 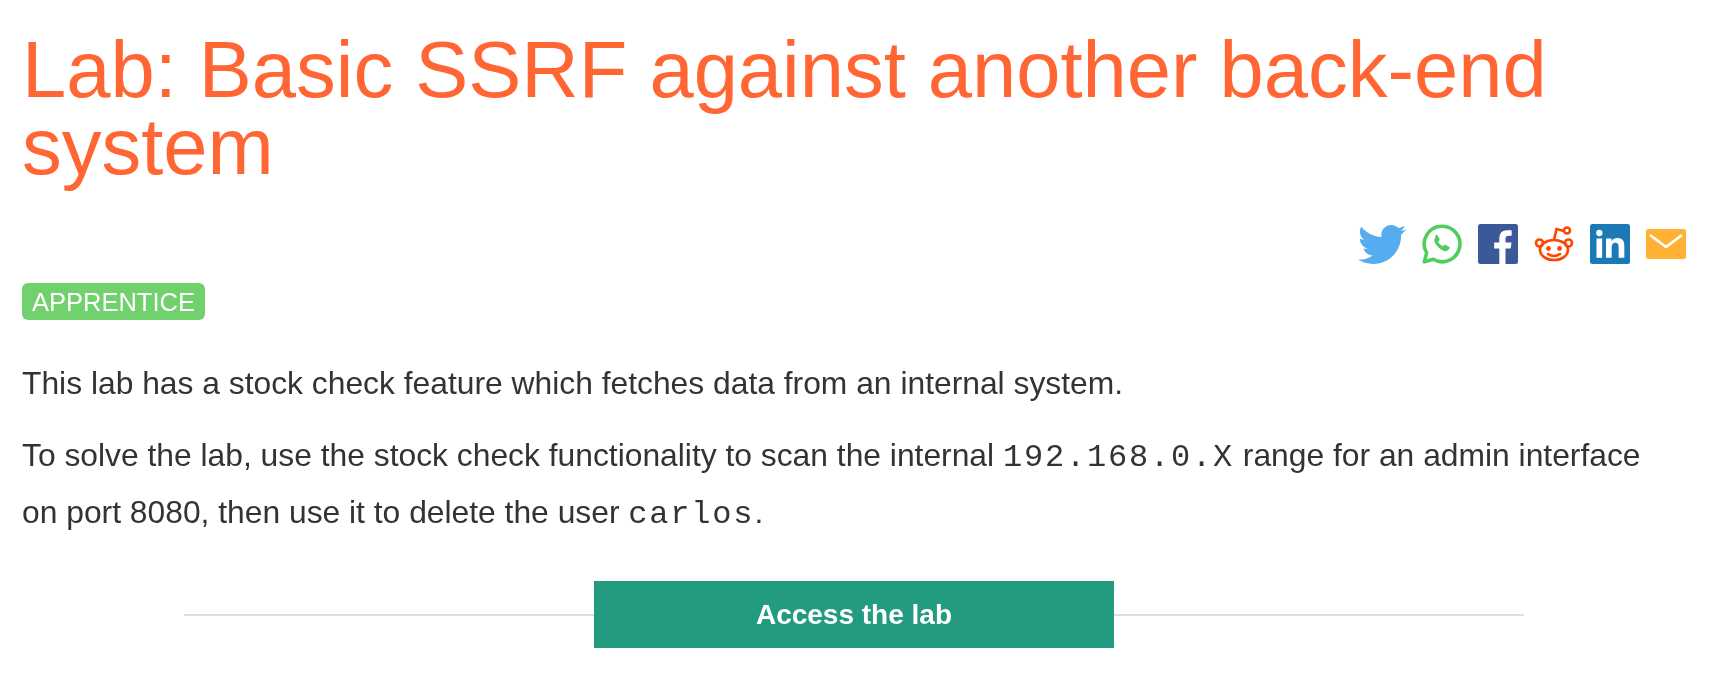 I want to click on description-paragraph: To solve the lab, use the stock check functionality to scan the internal 192.168.0.X range for an admin interface on port 8080, then use it to delete the user carlos., so click(x=832, y=485).